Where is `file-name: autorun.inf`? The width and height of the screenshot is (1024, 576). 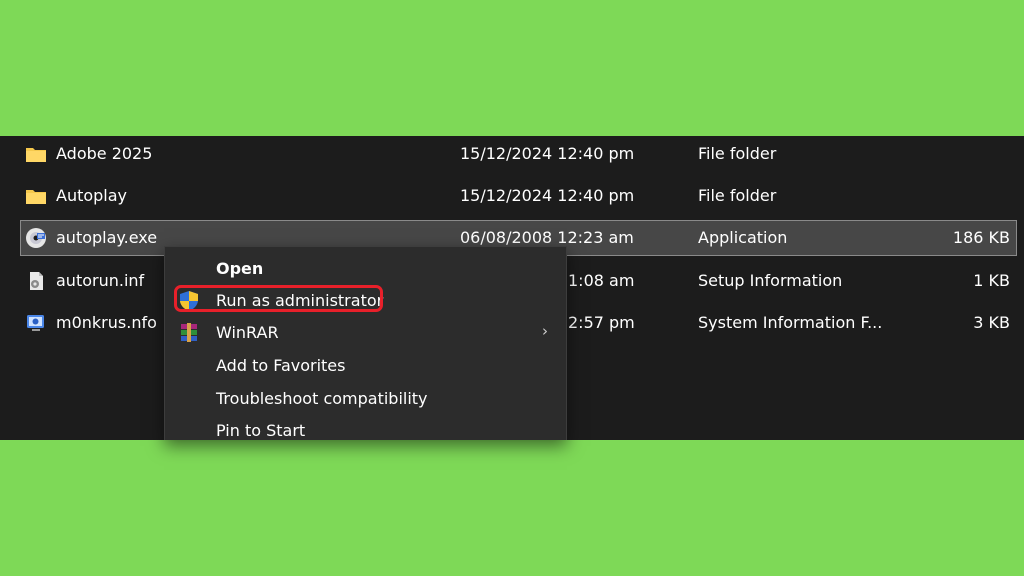 file-name: autorun.inf is located at coordinates (100, 280).